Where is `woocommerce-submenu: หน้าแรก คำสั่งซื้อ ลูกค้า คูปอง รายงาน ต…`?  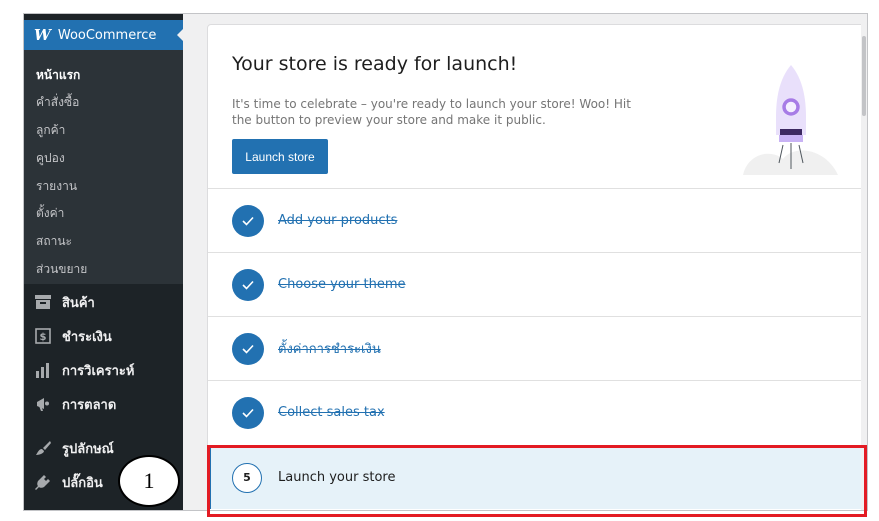
woocommerce-submenu: หน้าแรก คำสั่งซื้อ ลูกค้า คูปอง รายงาน ต… is located at coordinates (103, 167).